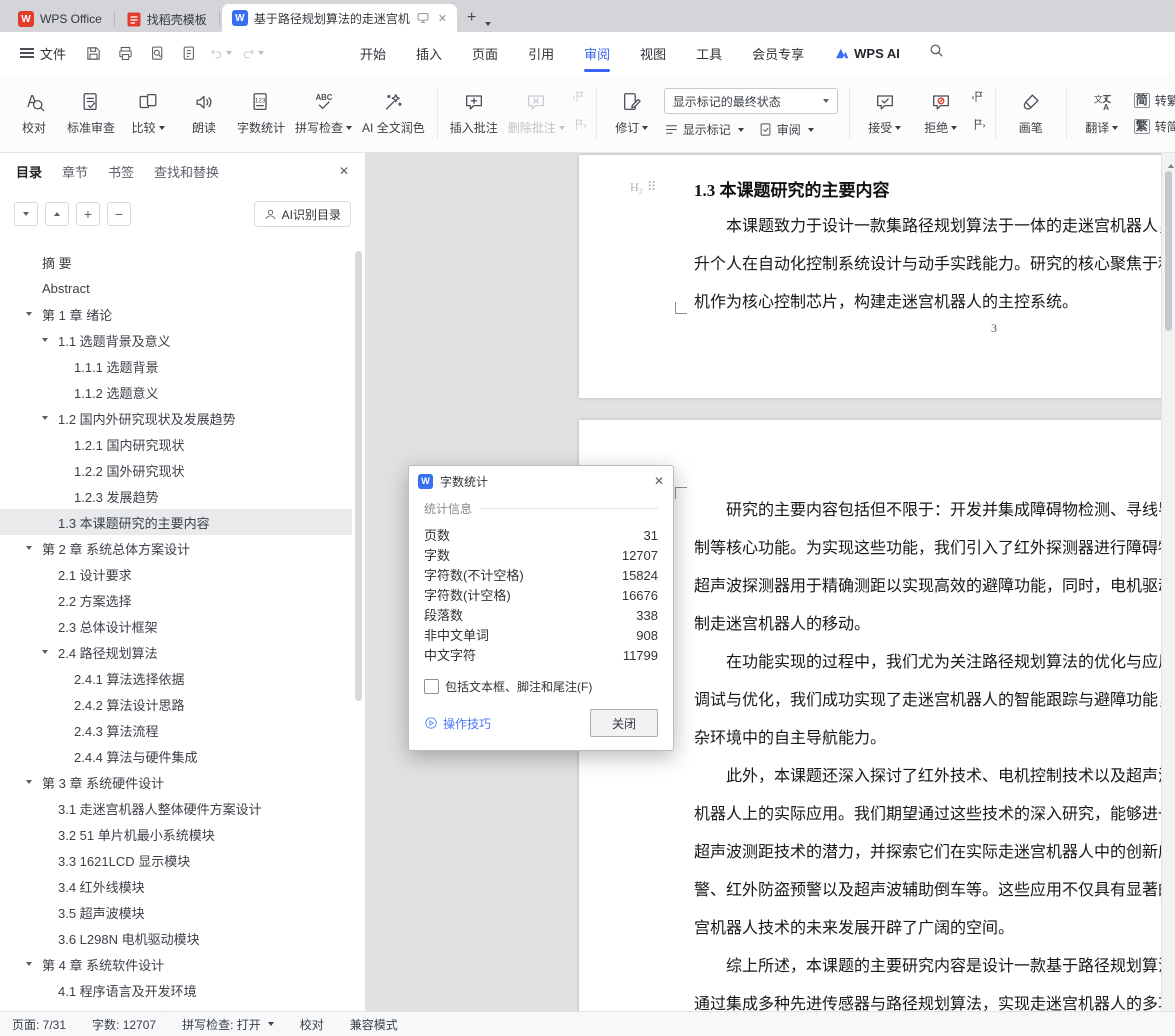 The height and width of the screenshot is (1036, 1175). Describe the element at coordinates (176, 574) in the screenshot. I see `toc-item: 2.1 设计要求` at that location.